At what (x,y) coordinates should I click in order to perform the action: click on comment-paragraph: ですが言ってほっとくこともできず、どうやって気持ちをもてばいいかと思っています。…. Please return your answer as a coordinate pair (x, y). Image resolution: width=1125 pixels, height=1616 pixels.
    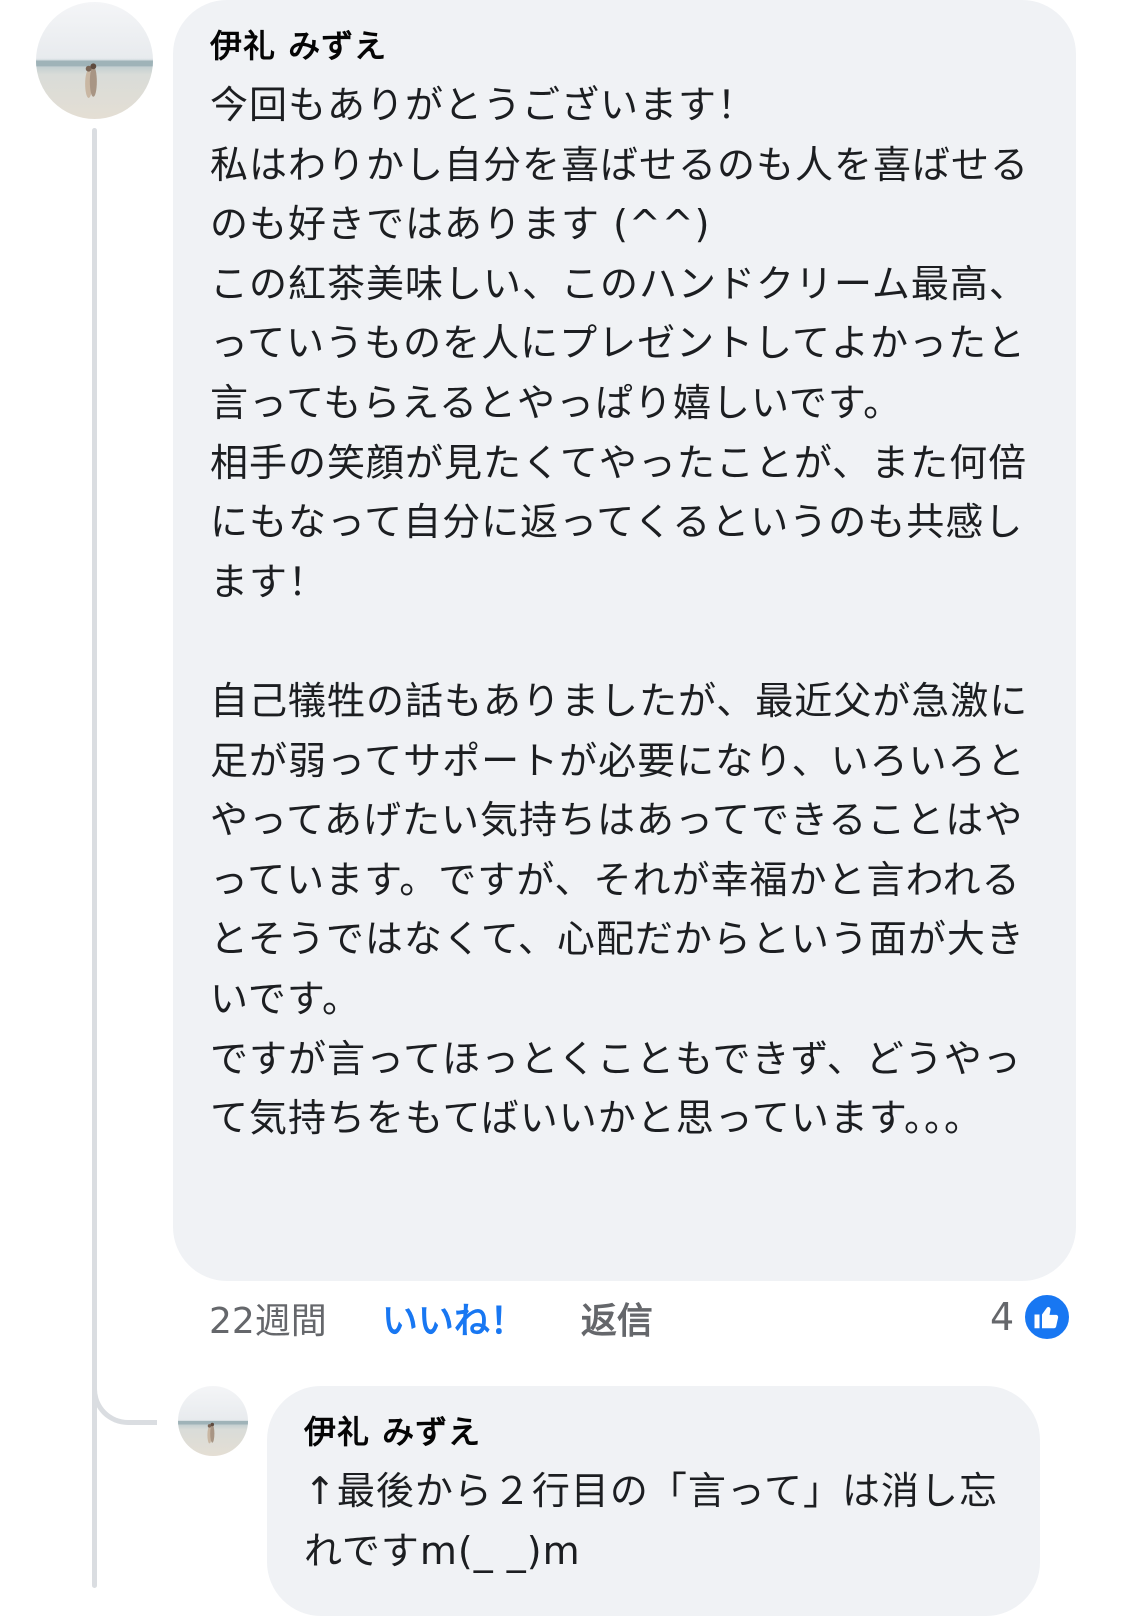
    Looking at the image, I should click on (616, 1088).